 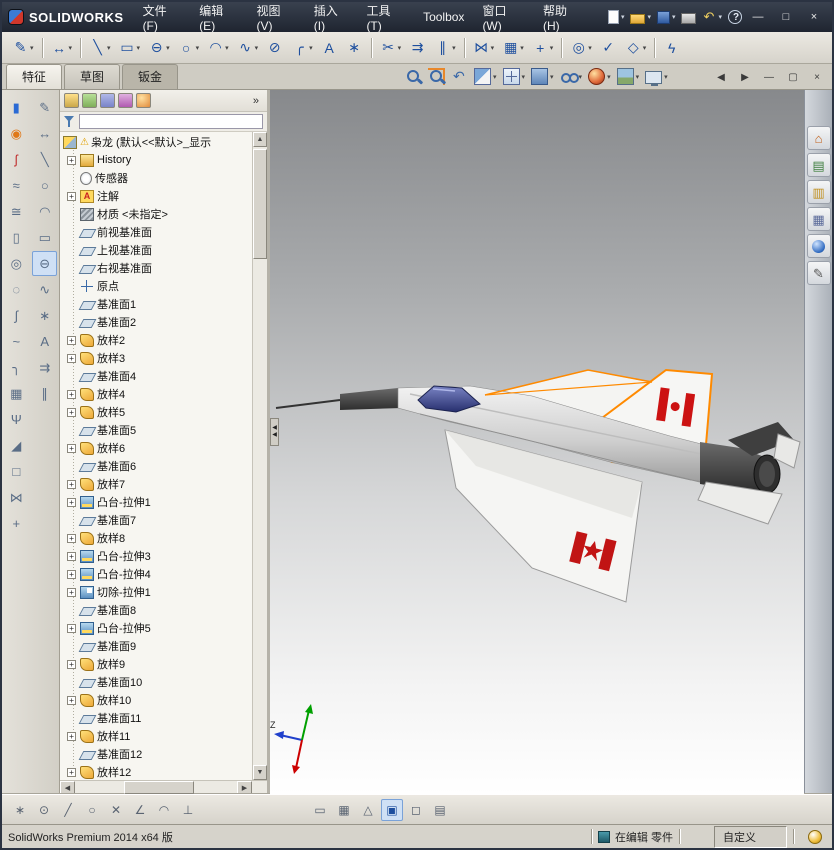 I want to click on point-tool-button: ∗, so click(x=44, y=315).